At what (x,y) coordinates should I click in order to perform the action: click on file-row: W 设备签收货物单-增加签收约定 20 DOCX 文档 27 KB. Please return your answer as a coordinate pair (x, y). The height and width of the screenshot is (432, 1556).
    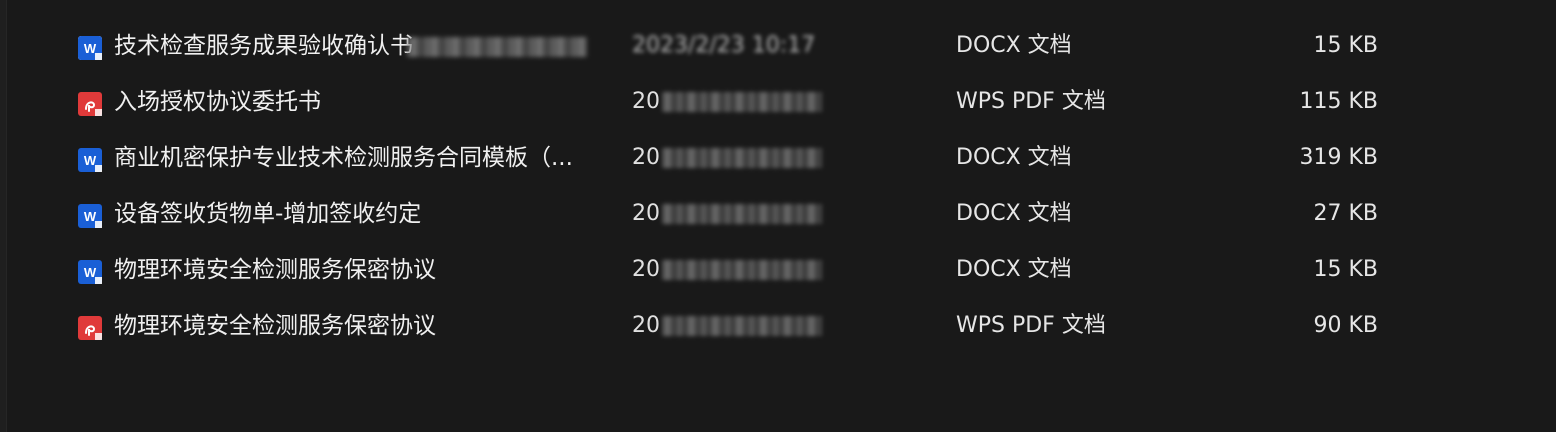
    Looking at the image, I should click on (778, 214).